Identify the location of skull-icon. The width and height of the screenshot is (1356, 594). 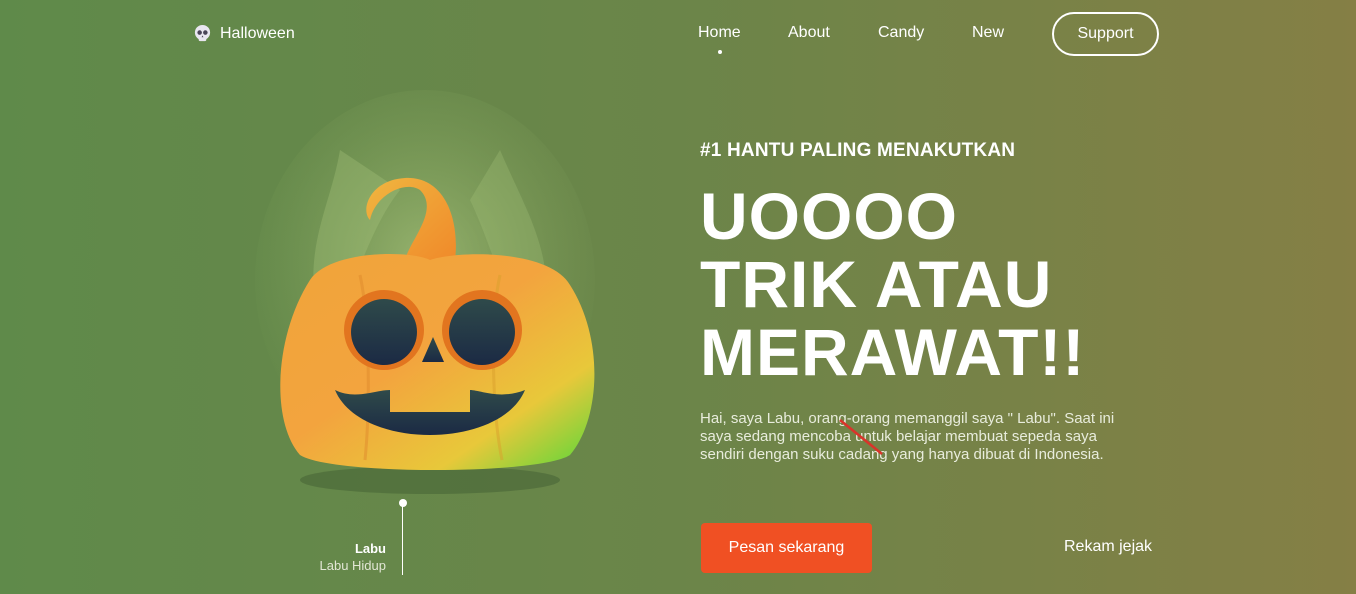
(202, 33).